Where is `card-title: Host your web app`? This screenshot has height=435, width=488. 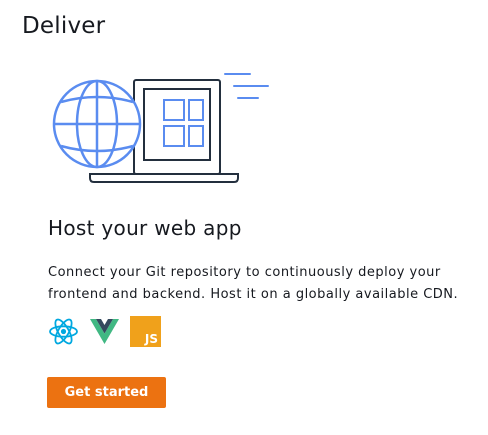
card-title: Host your web app is located at coordinates (145, 228).